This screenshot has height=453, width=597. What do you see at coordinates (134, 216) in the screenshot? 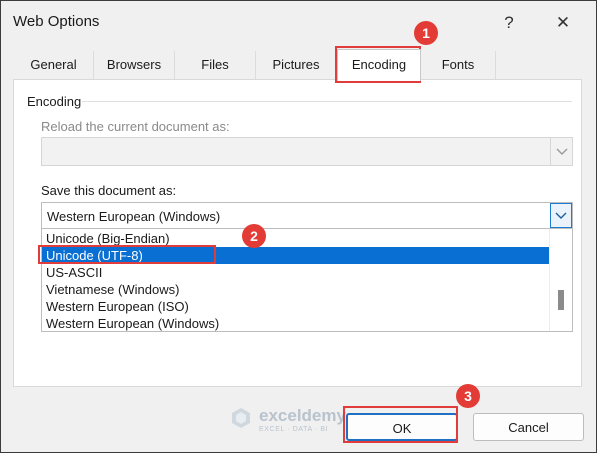
I see `save-as-value: Western European (Windows)` at bounding box center [134, 216].